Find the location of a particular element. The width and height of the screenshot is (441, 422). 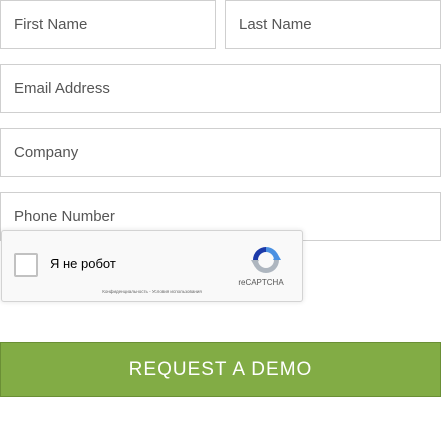

email-placeholder: Email Address is located at coordinates (62, 88).